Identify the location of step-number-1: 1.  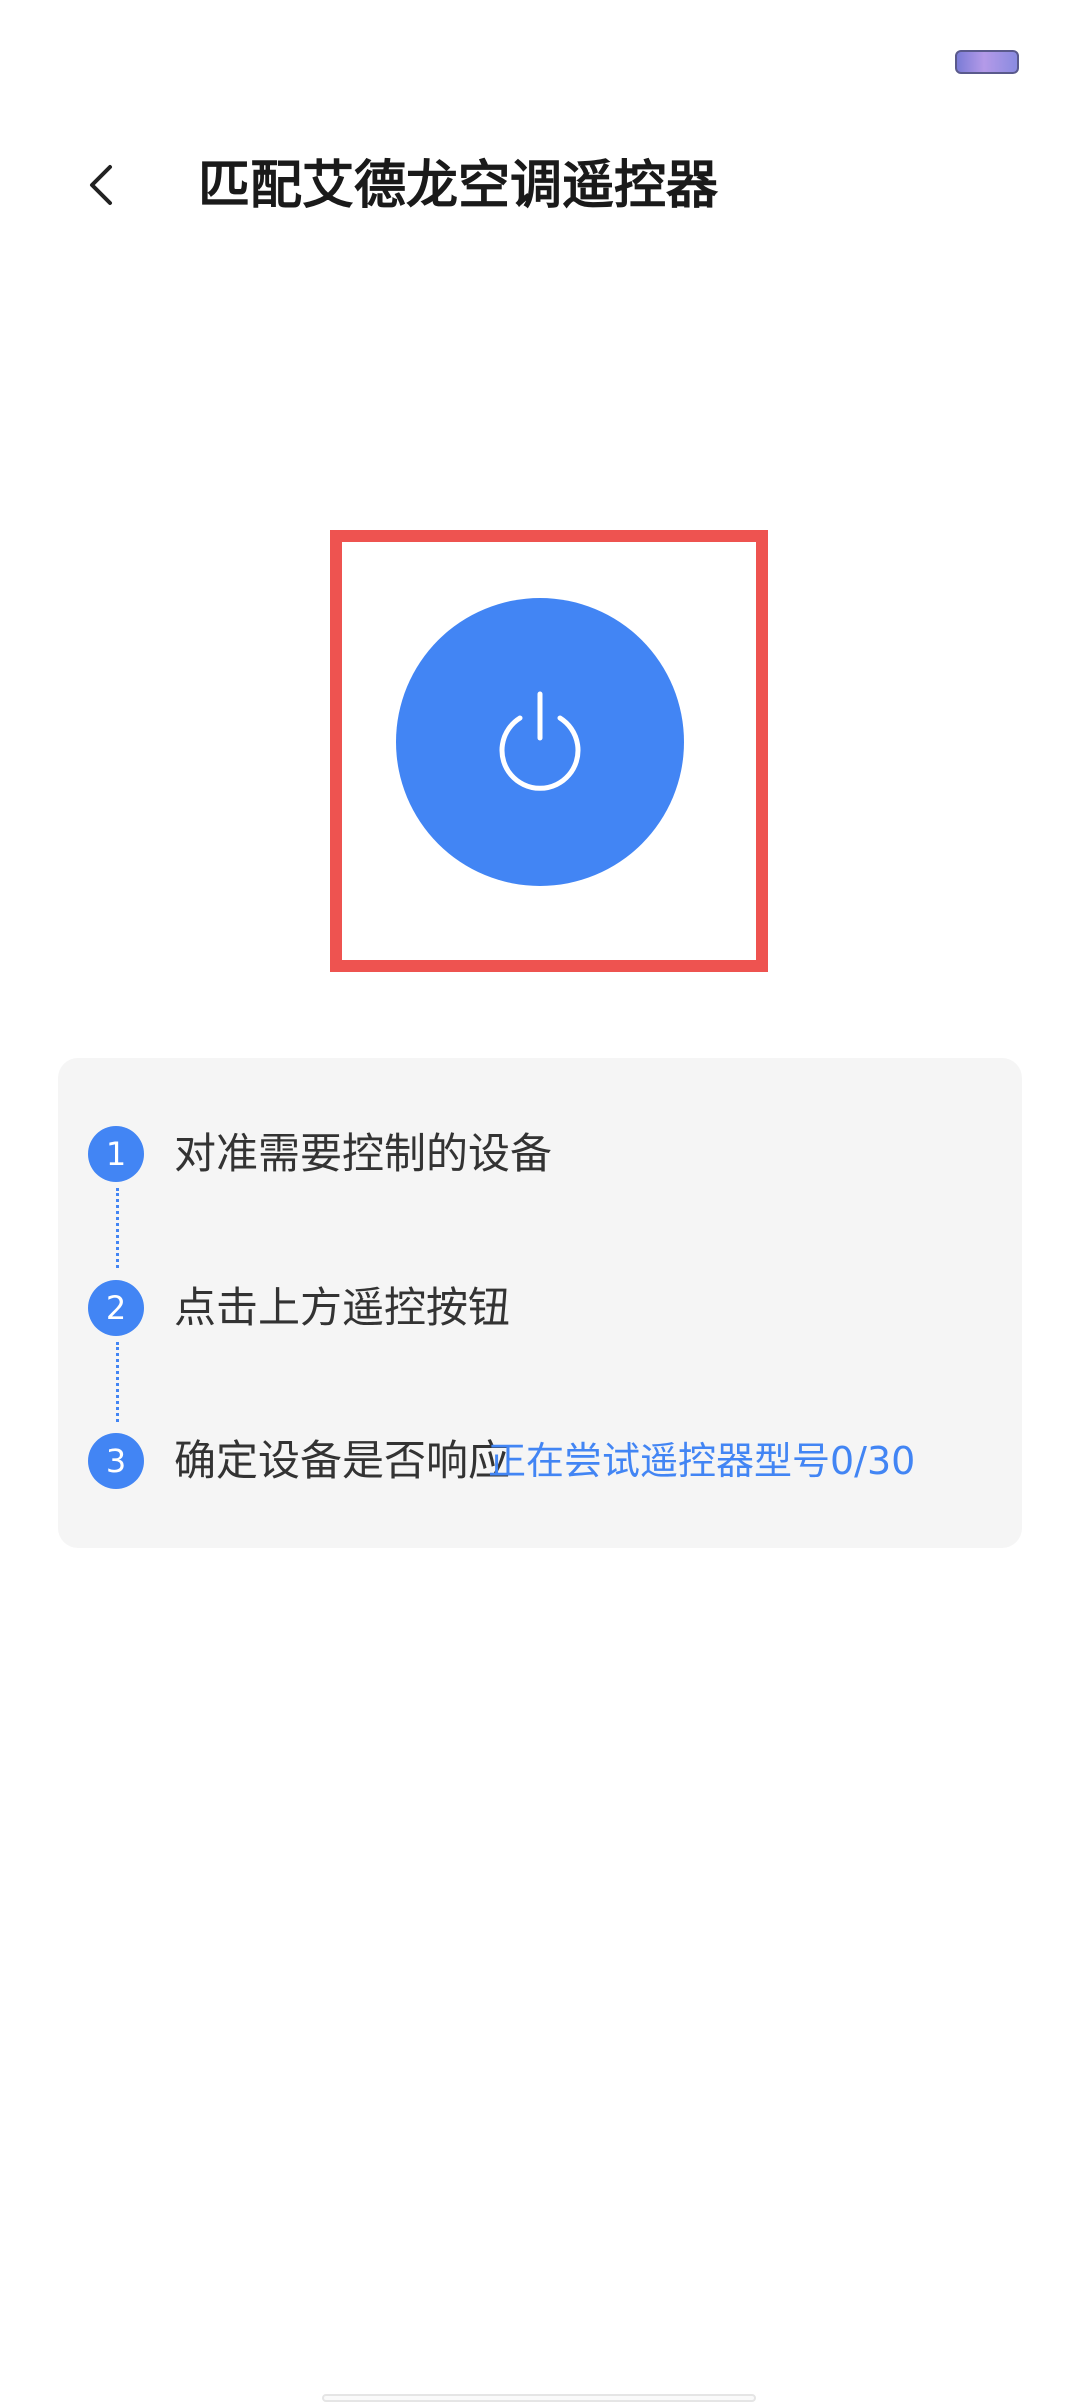
(116, 1154).